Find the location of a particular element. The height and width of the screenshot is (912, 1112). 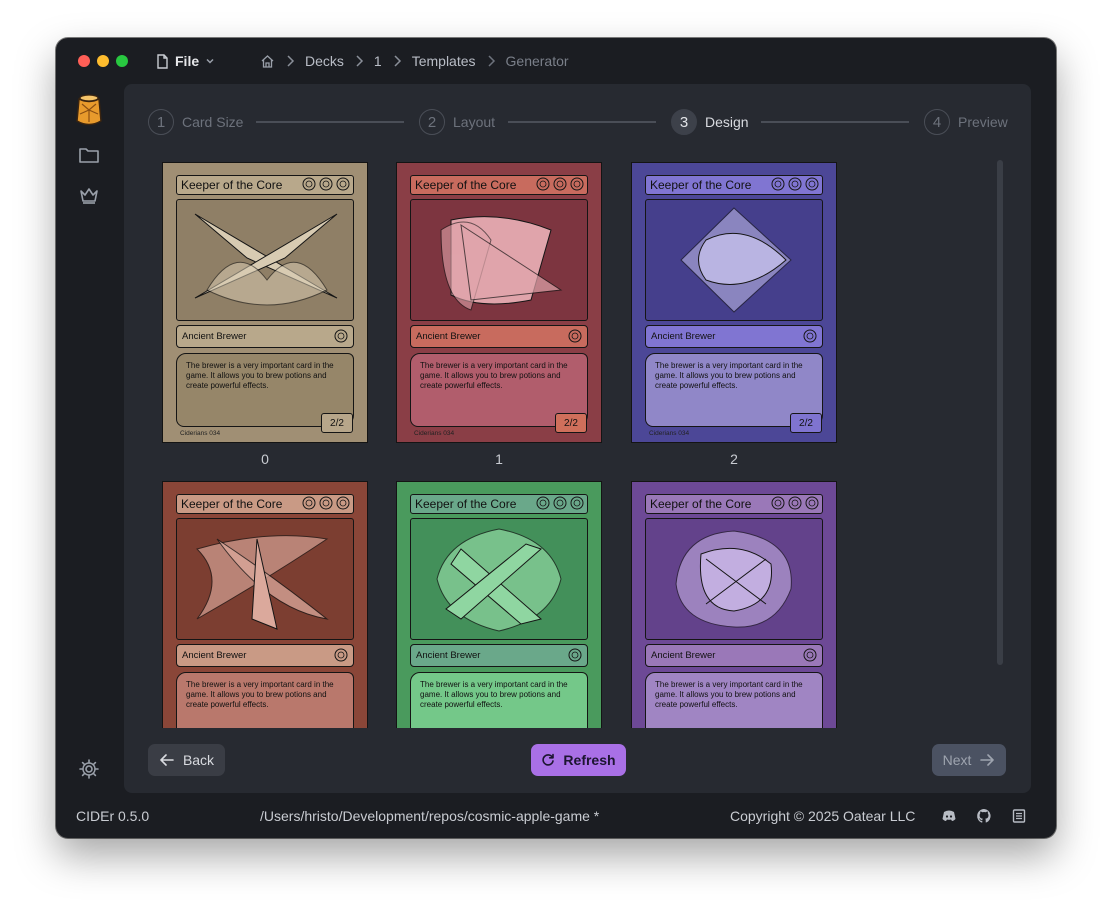

refresh-icon is located at coordinates (548, 759).